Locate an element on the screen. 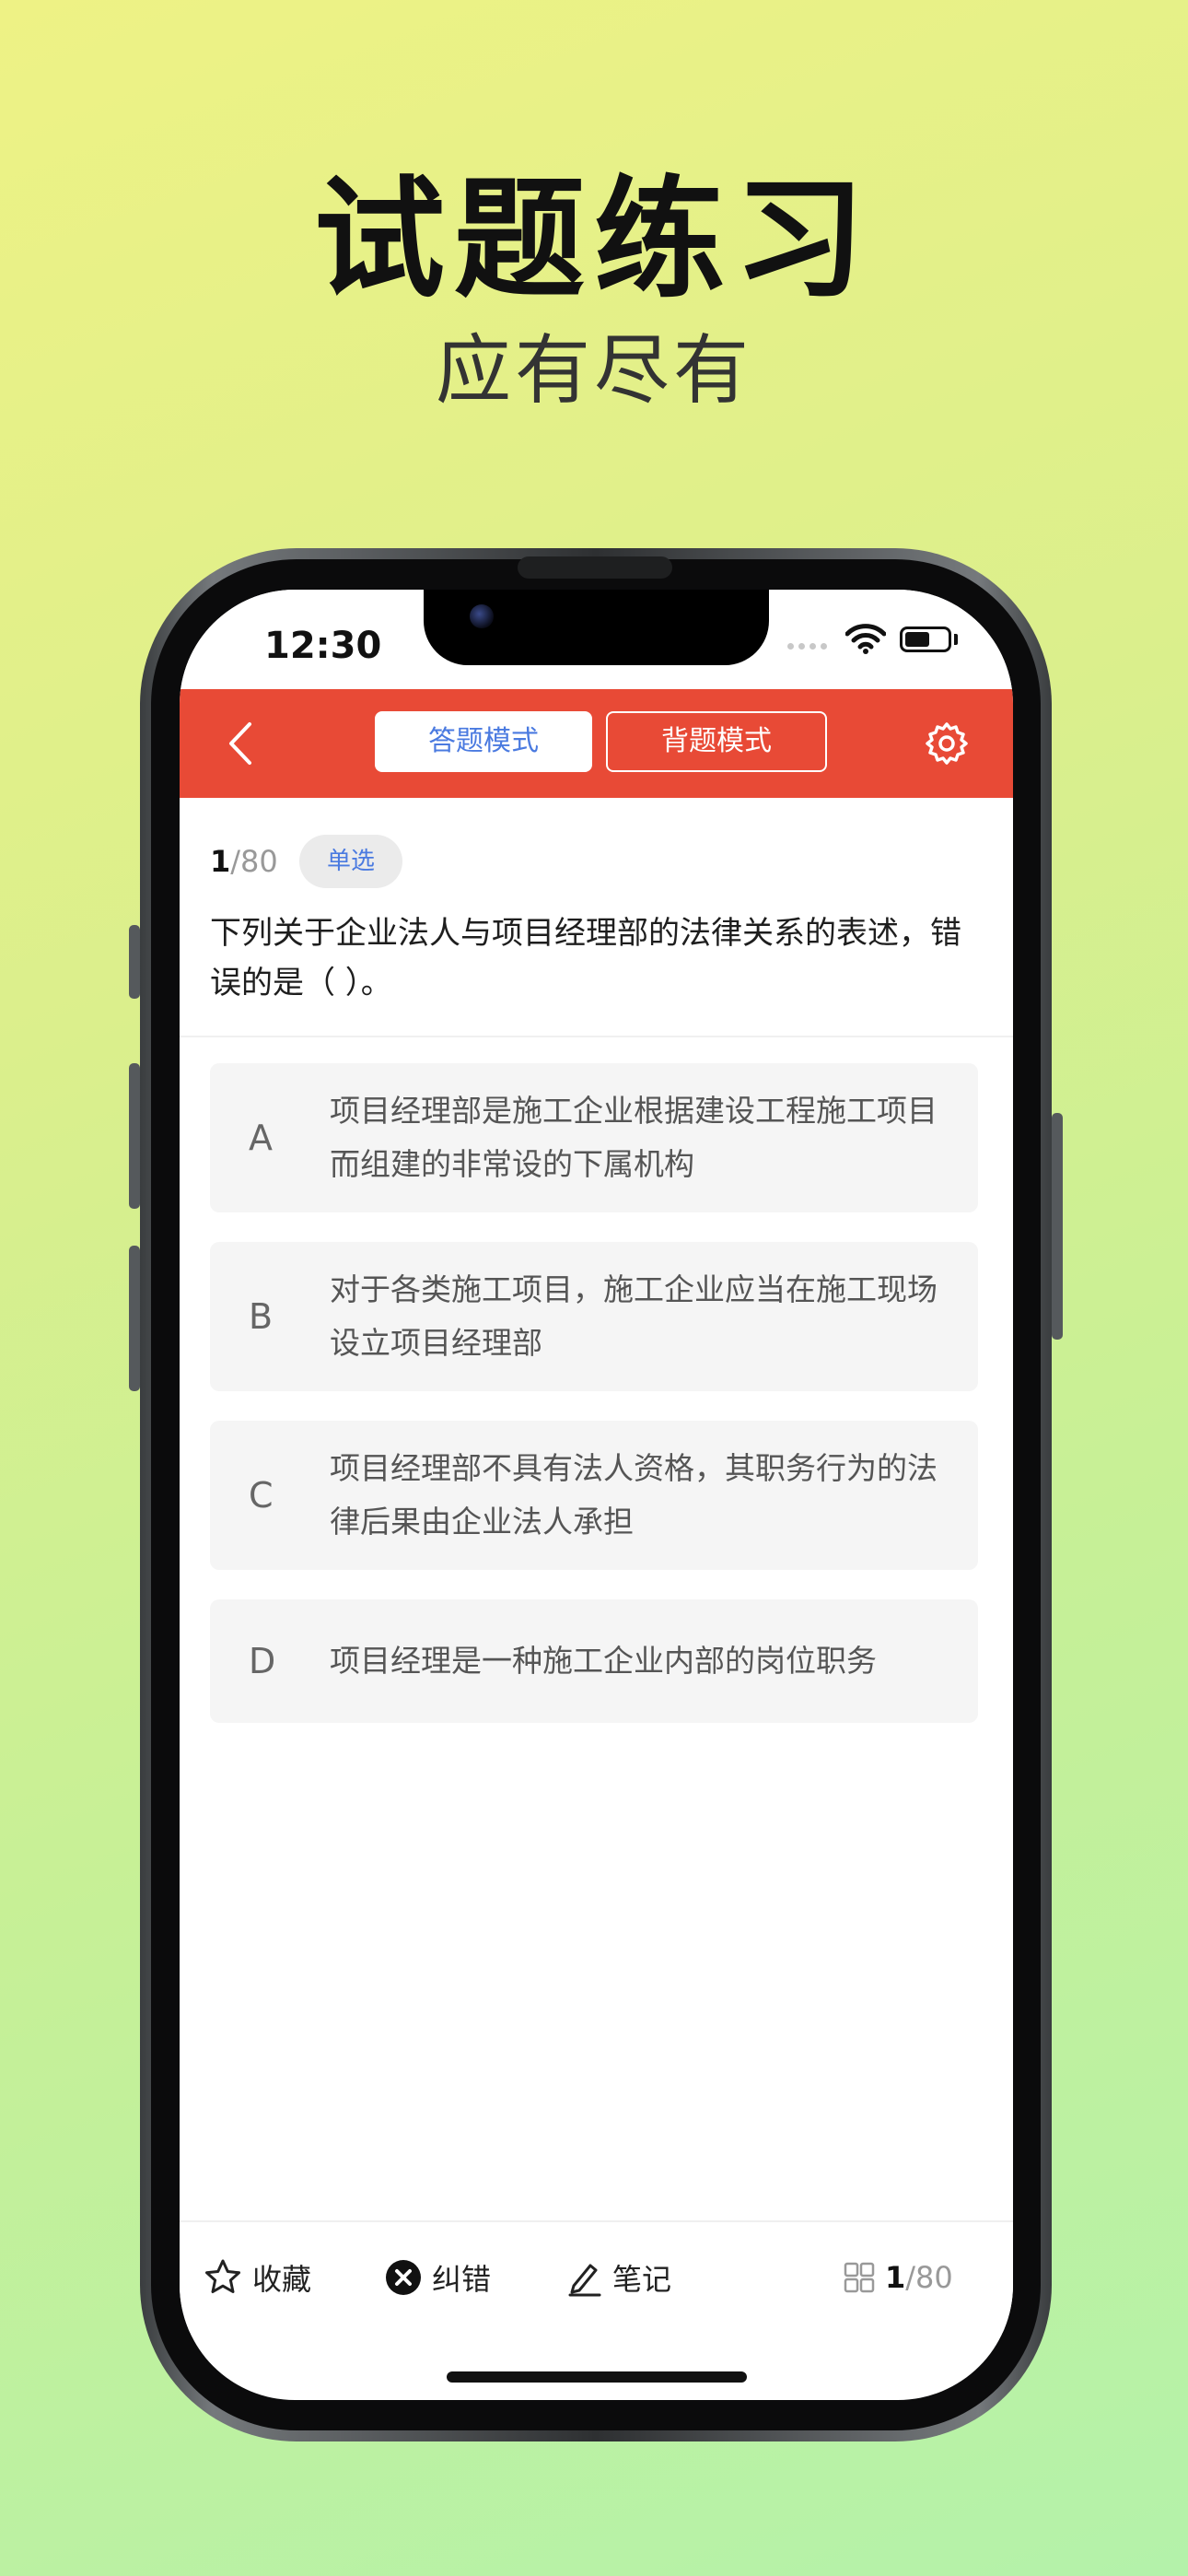 The image size is (1188, 2576). grid-icon is located at coordinates (859, 2277).